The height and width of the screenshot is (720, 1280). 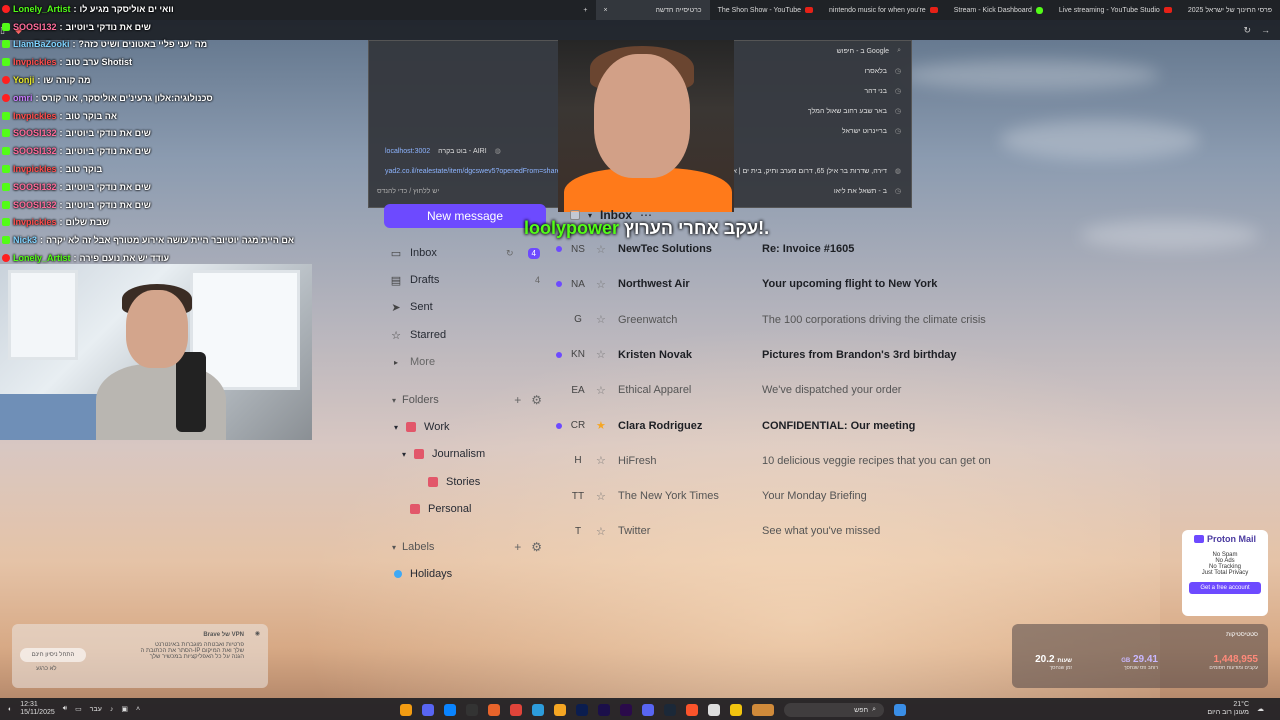 What do you see at coordinates (469, 574) in the screenshot?
I see `label-holidays: Holidays` at bounding box center [469, 574].